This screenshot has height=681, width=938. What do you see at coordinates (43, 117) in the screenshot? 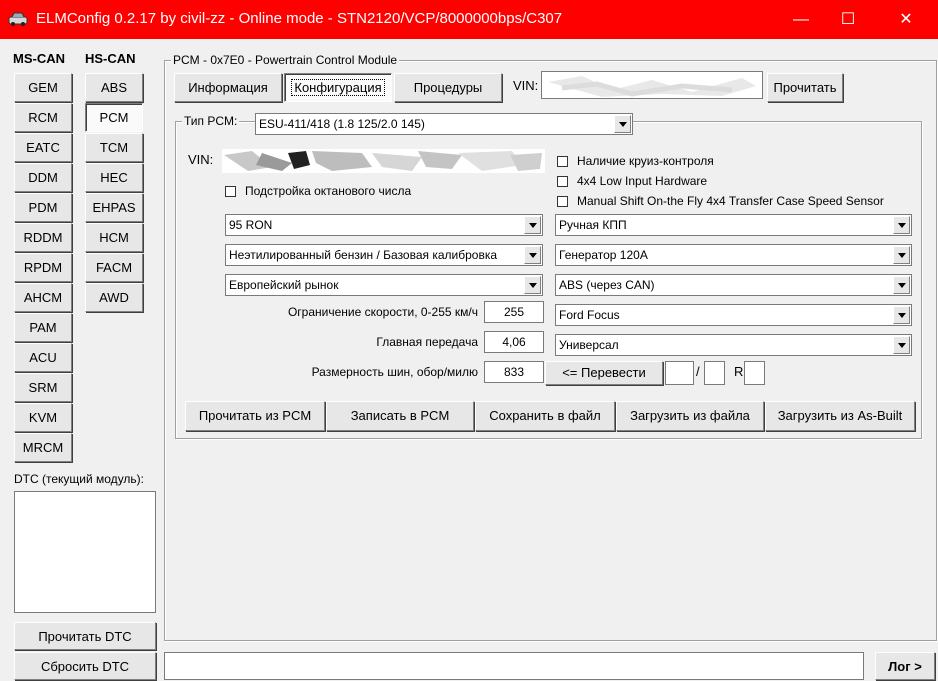
I see `module-button-rcm: RCM` at bounding box center [43, 117].